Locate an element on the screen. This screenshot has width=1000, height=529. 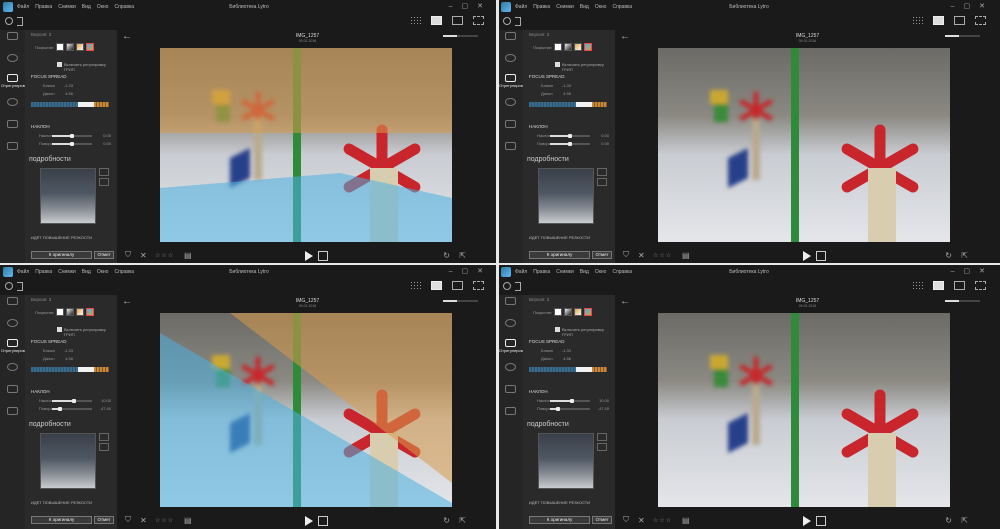
grid-view-icon is located at coordinates (917, 285).